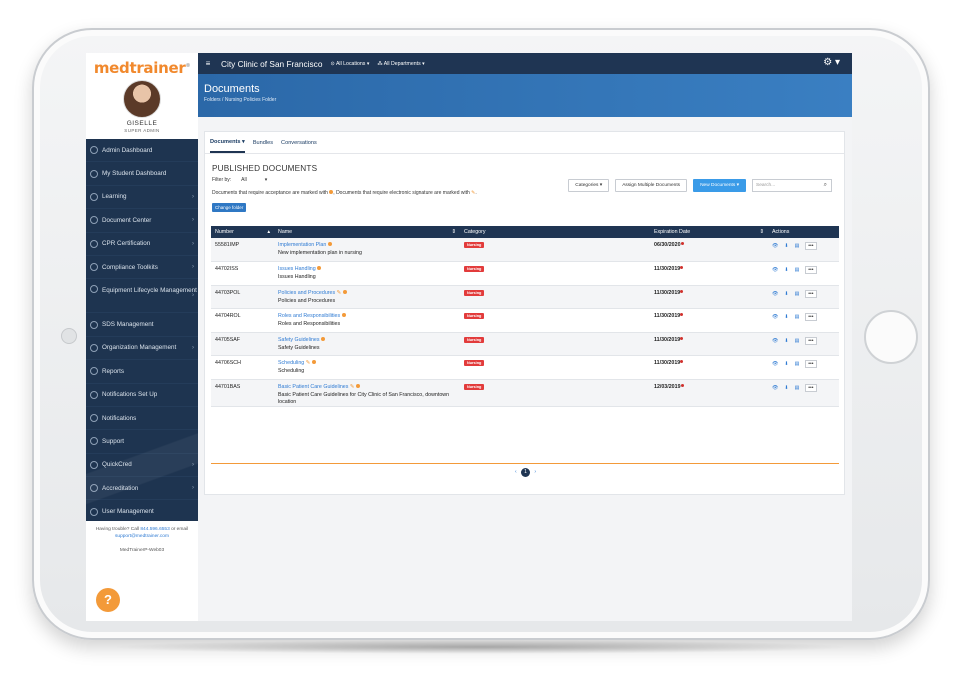  Describe the element at coordinates (208, 63) in the screenshot. I see `menu-icon: ≡` at that location.